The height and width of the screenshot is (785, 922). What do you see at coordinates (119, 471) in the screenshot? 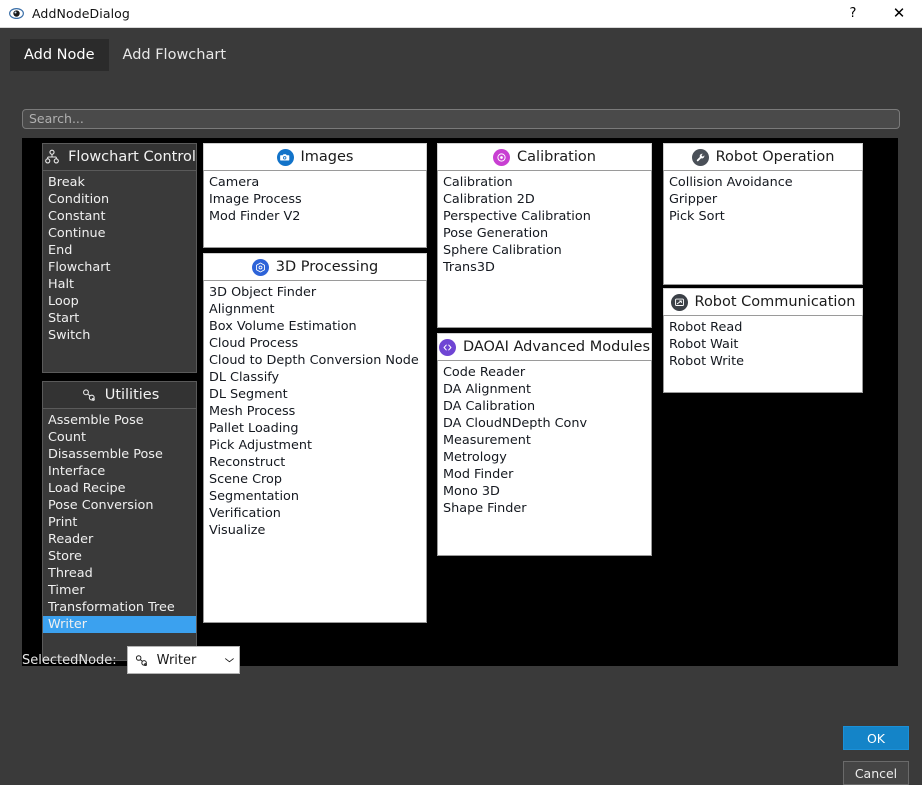
I see `list-item: Interface` at bounding box center [119, 471].